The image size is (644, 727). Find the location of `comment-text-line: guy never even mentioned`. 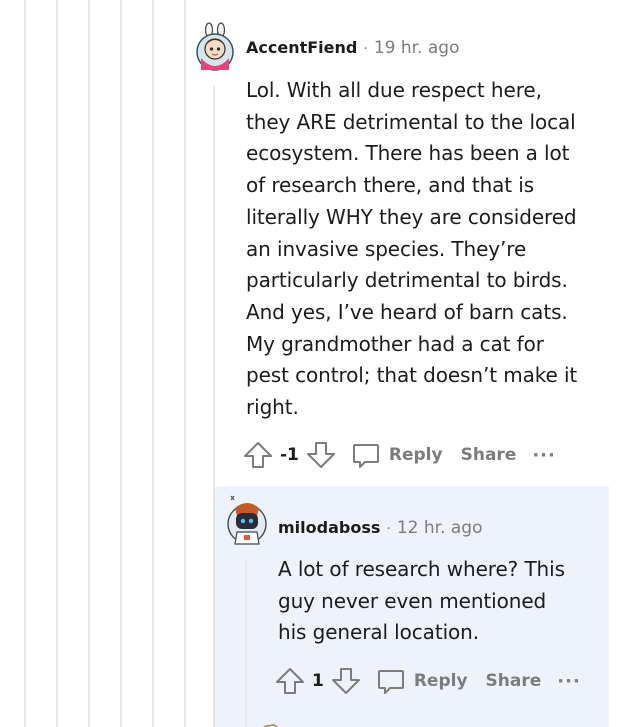

comment-text-line: guy never even mentioned is located at coordinates (412, 600).